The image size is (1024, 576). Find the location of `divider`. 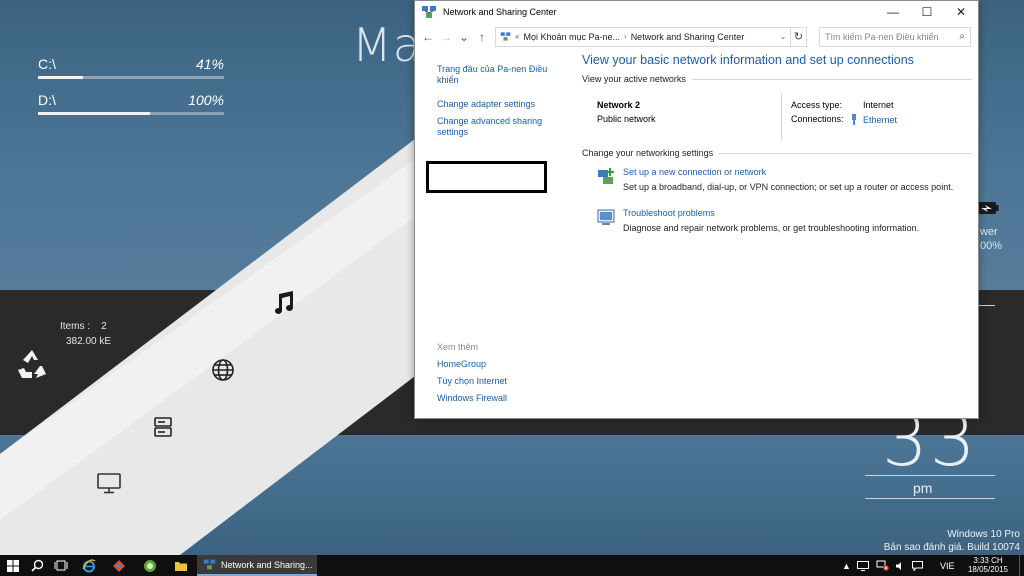

divider is located at coordinates (781, 117).